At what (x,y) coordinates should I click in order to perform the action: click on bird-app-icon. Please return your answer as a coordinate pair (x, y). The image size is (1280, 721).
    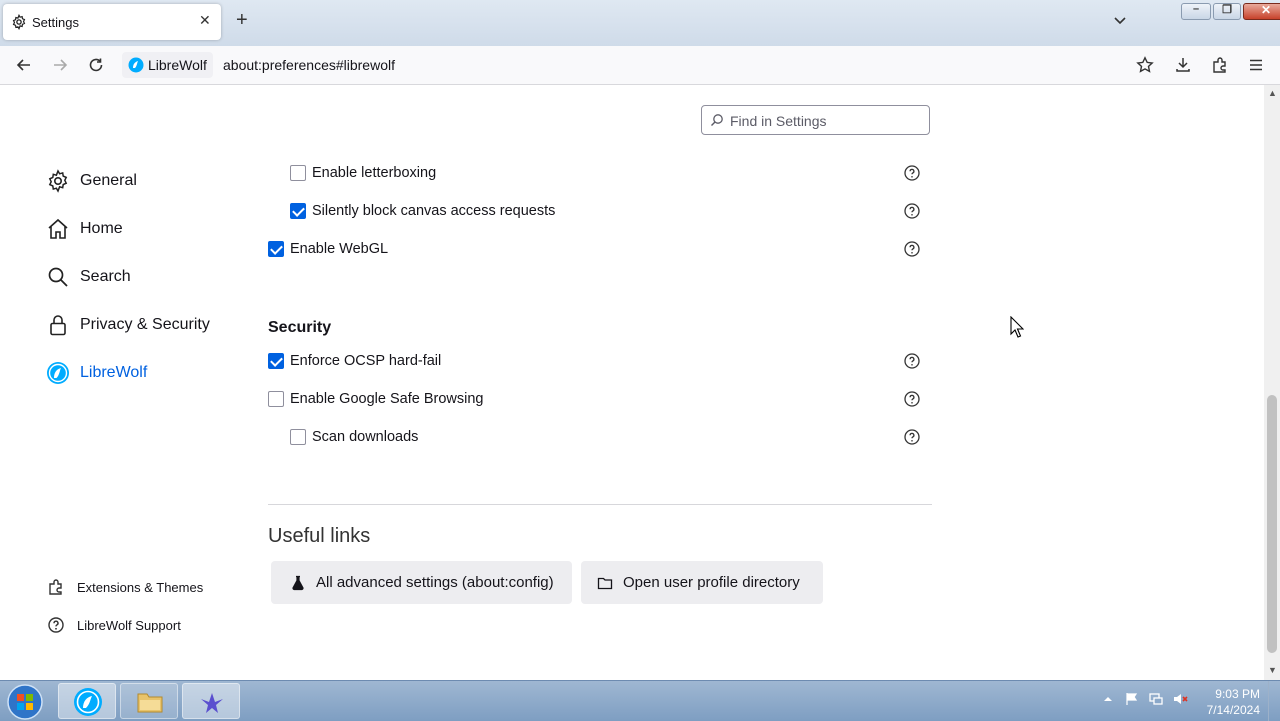
    Looking at the image, I should click on (212, 703).